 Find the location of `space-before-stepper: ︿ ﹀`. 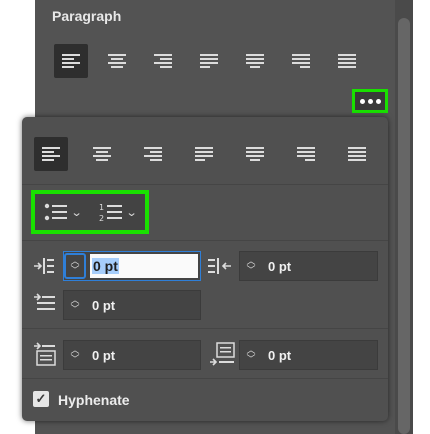

space-before-stepper: ︿ ﹀ is located at coordinates (75, 355).